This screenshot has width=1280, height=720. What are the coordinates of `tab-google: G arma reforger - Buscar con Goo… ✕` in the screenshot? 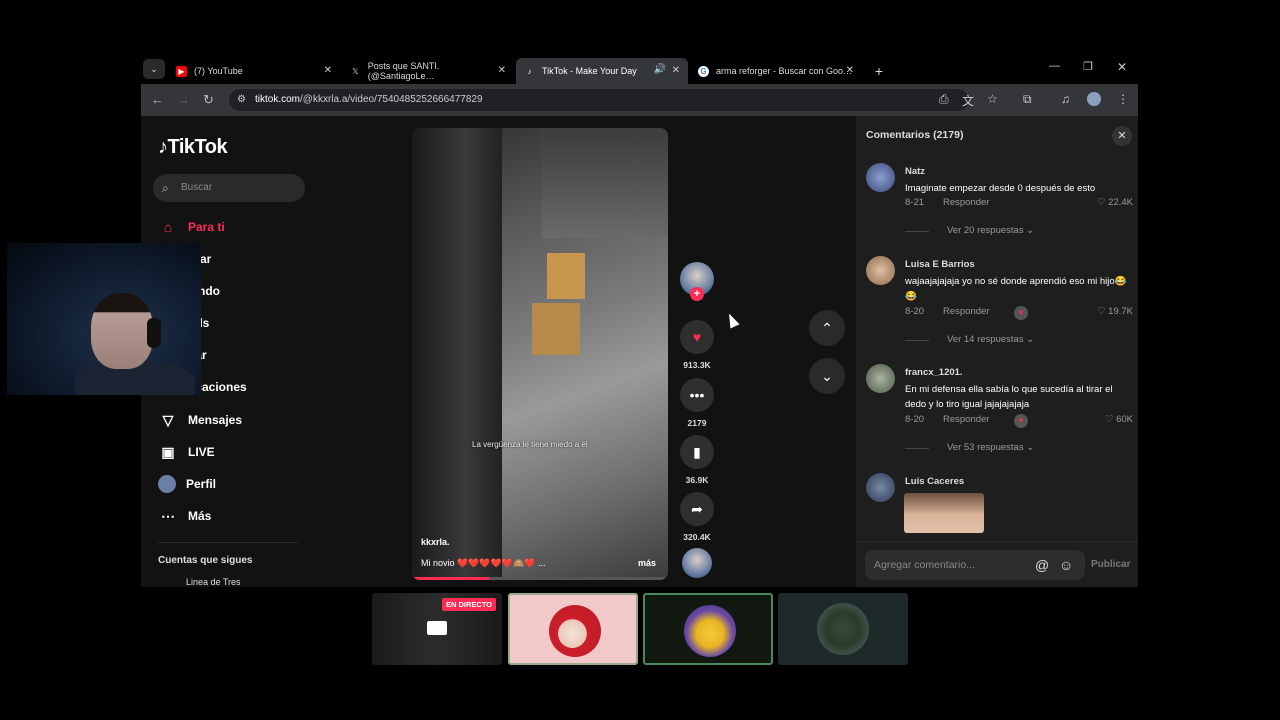 It's located at (776, 71).